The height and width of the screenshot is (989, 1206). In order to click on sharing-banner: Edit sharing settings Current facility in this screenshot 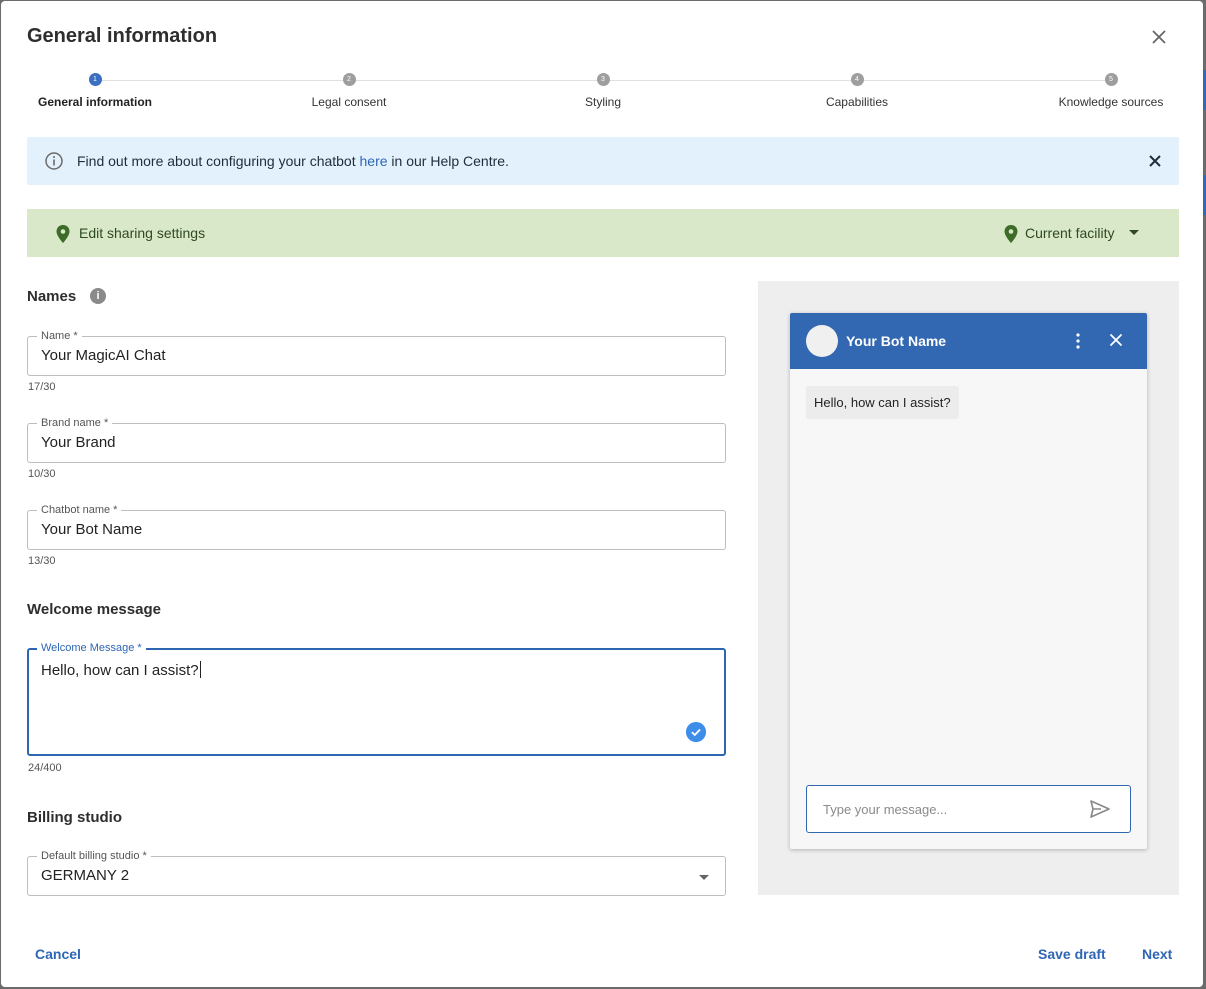, I will do `click(603, 233)`.